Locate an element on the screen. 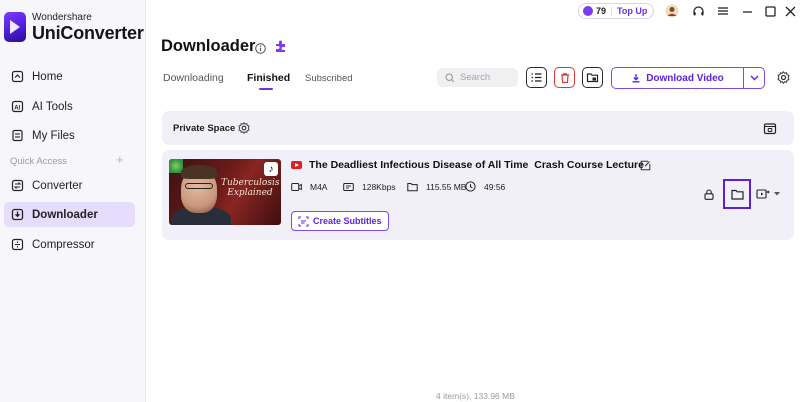  settings-button is located at coordinates (783, 77).